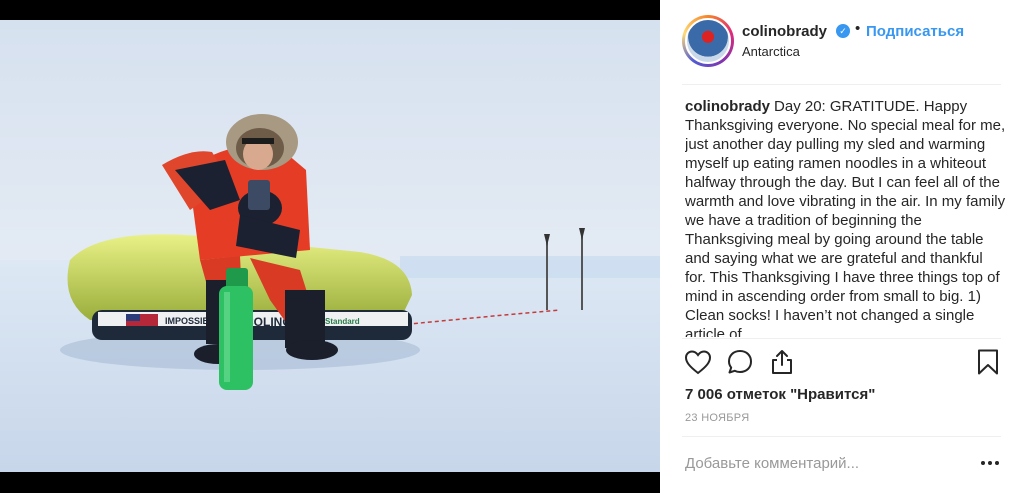 This screenshot has width=1027, height=493. I want to click on comment-bubble-icon, so click(740, 362).